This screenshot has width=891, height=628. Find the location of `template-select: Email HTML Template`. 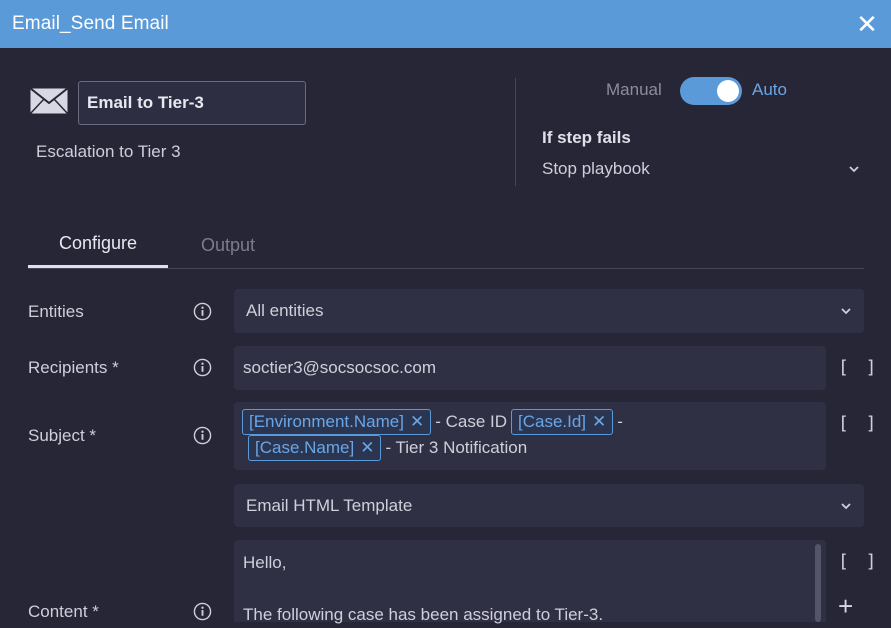

template-select: Email HTML Template is located at coordinates (549, 505).